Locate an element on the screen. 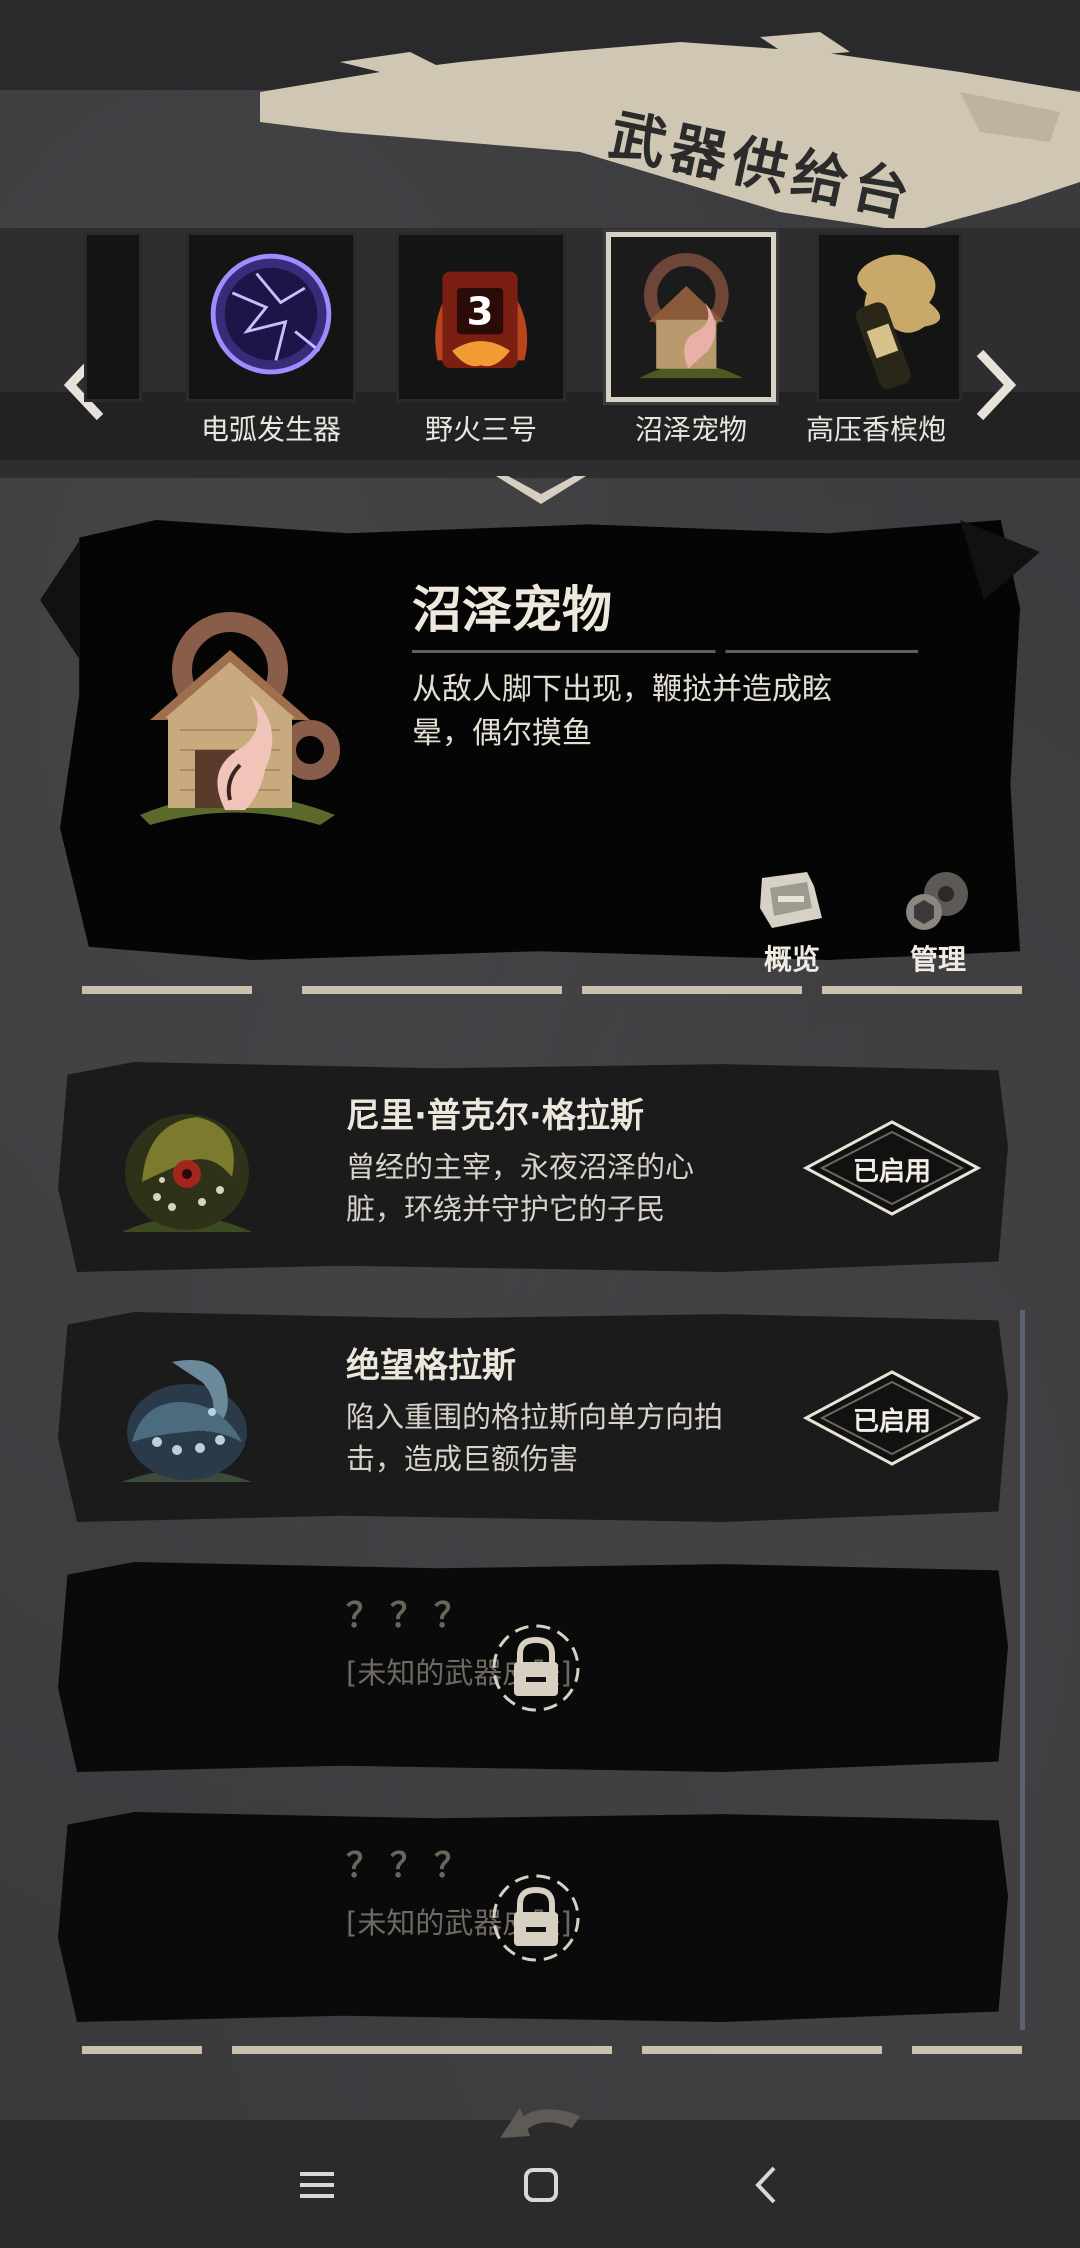  swamp-creature-green-icon is located at coordinates (187, 1173).